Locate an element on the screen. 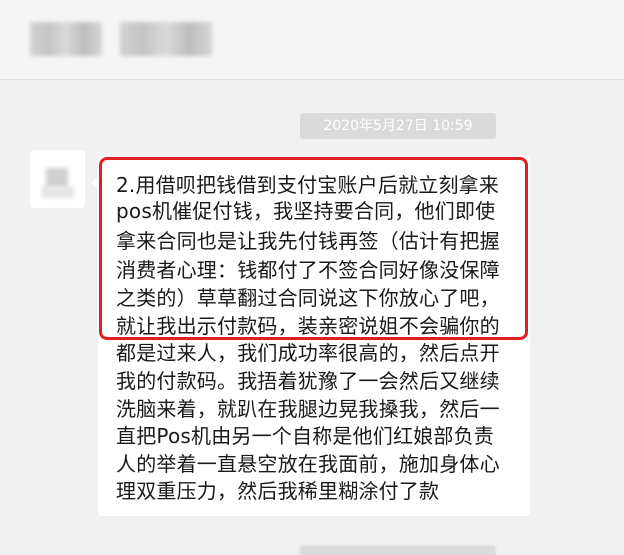 Image resolution: width=624 pixels, height=555 pixels. sender-avatar is located at coordinates (57, 179).